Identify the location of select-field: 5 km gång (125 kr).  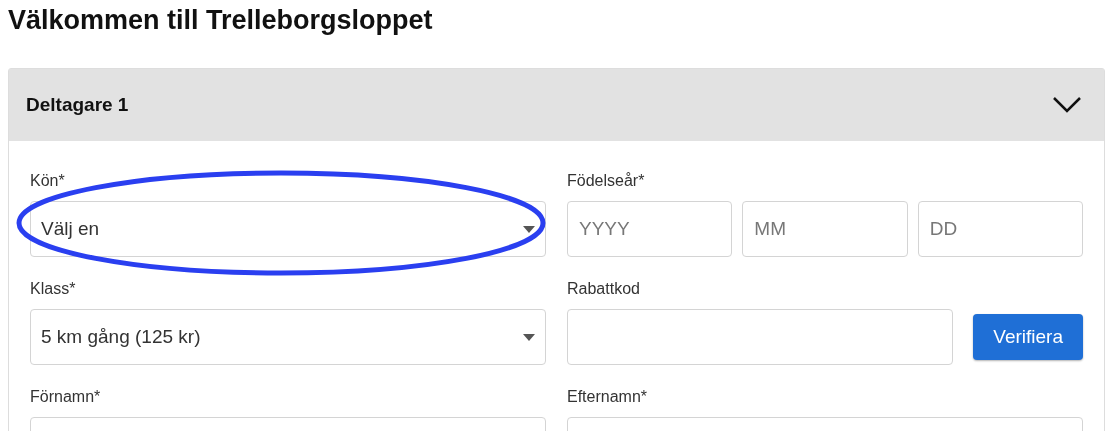
(288, 337).